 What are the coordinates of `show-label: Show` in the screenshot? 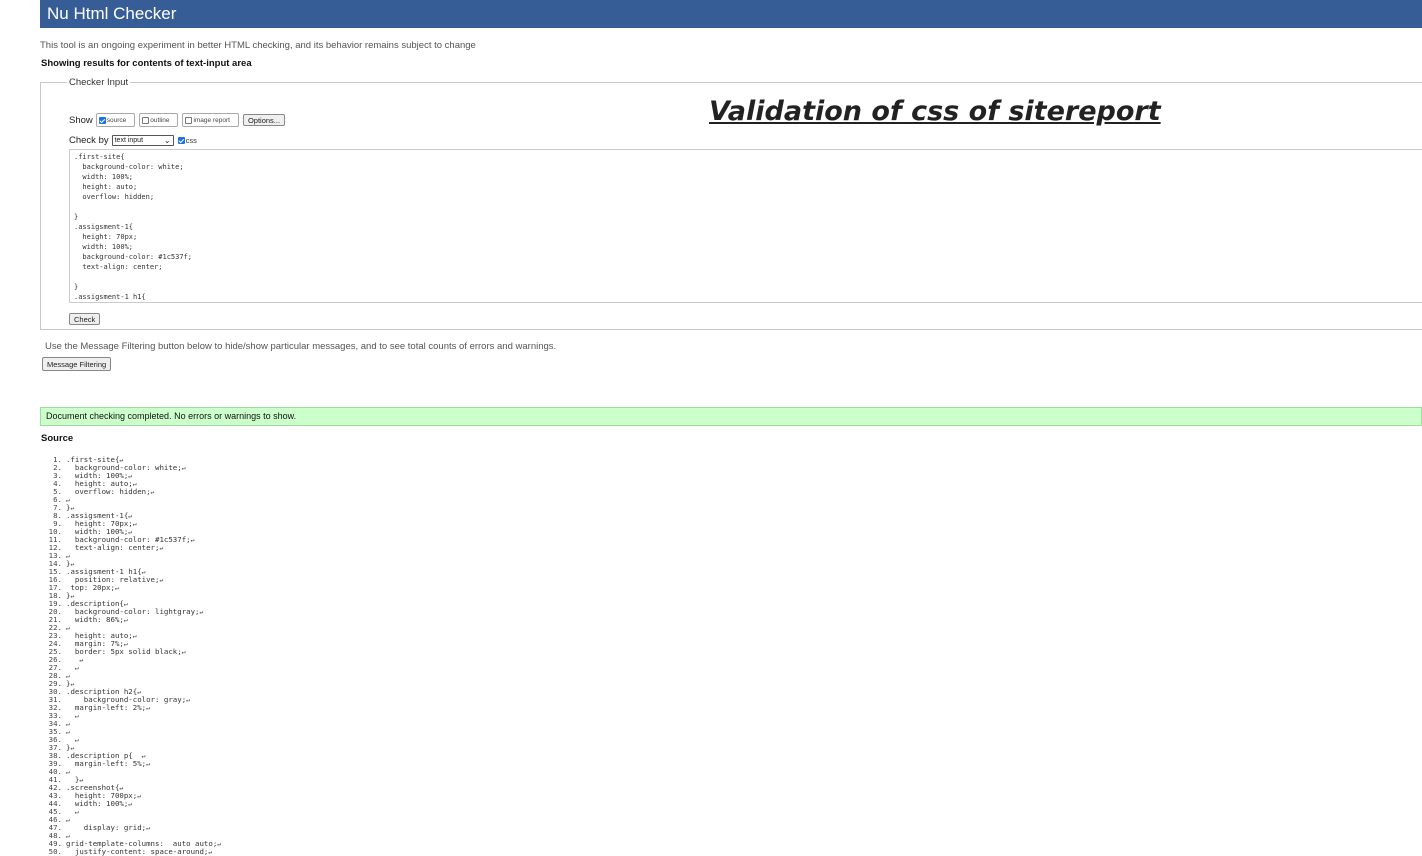 It's located at (81, 120).